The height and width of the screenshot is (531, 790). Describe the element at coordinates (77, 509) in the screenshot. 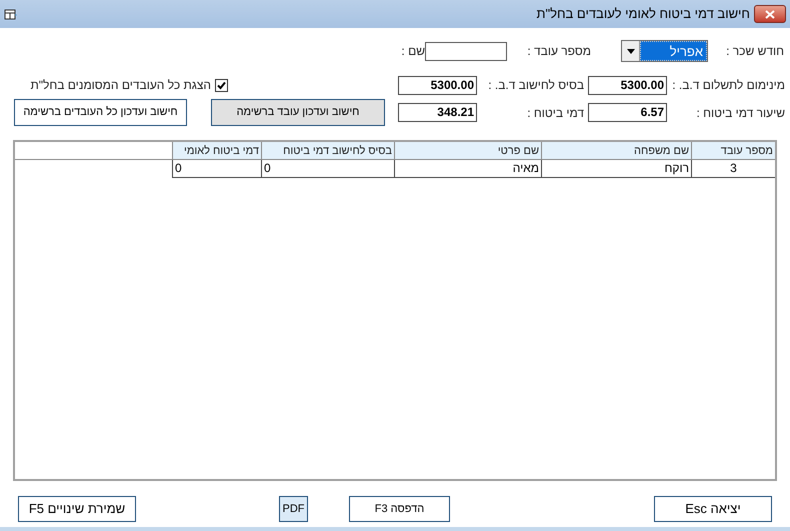

I see `save-button: שמירת שינויים F5` at that location.